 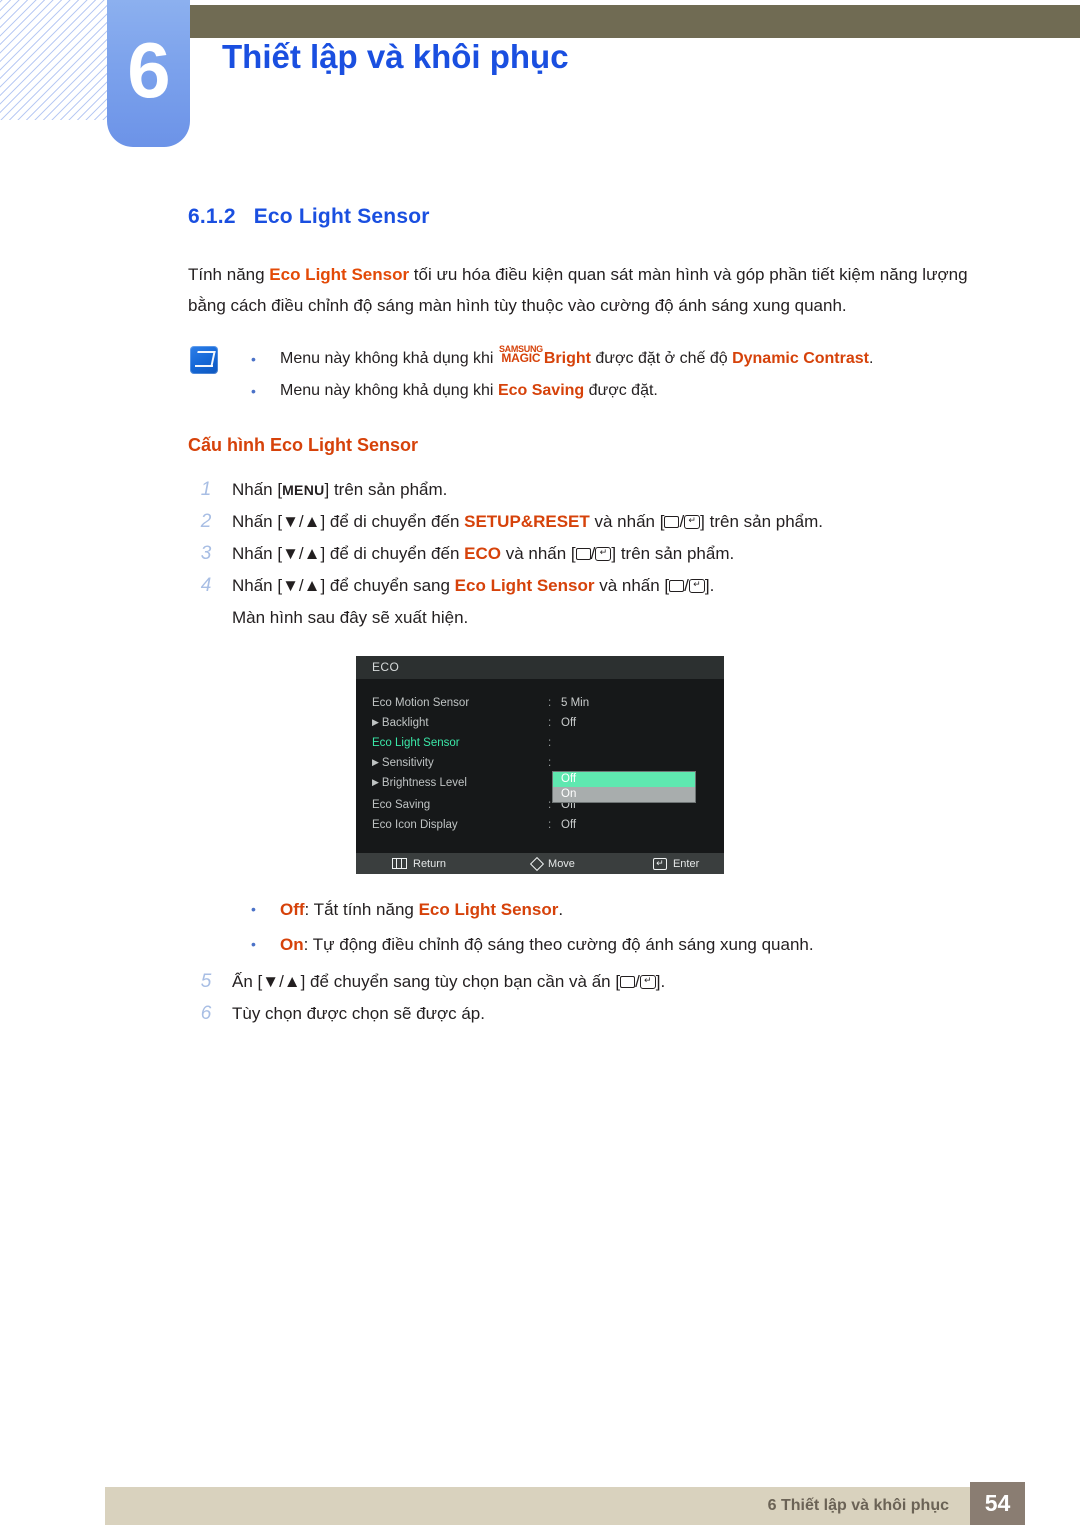 I want to click on option-off-feature: Eco Light Sensor, so click(x=488, y=909).